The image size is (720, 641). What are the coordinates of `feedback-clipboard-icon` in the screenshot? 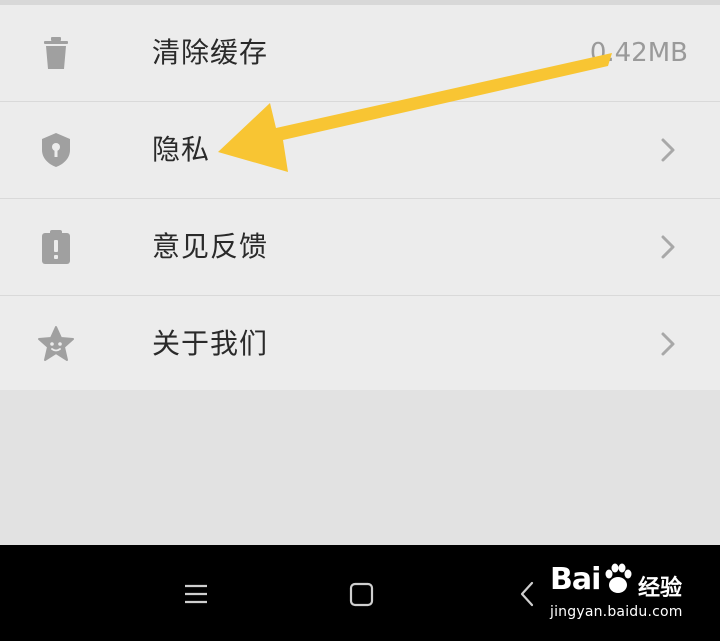 It's located at (56, 247).